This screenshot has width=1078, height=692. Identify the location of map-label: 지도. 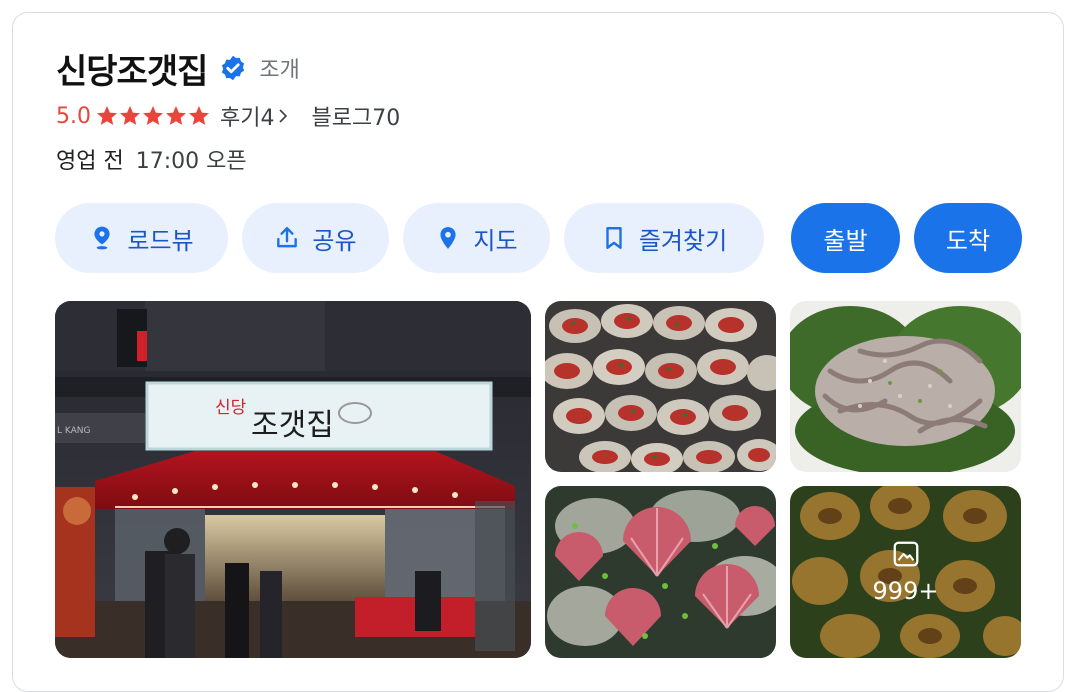
(495, 240).